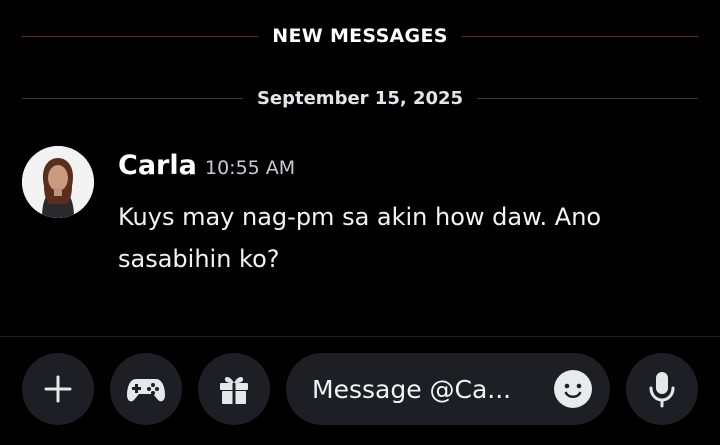 The image size is (720, 445). What do you see at coordinates (360, 336) in the screenshot?
I see `composer-divider` at bounding box center [360, 336].